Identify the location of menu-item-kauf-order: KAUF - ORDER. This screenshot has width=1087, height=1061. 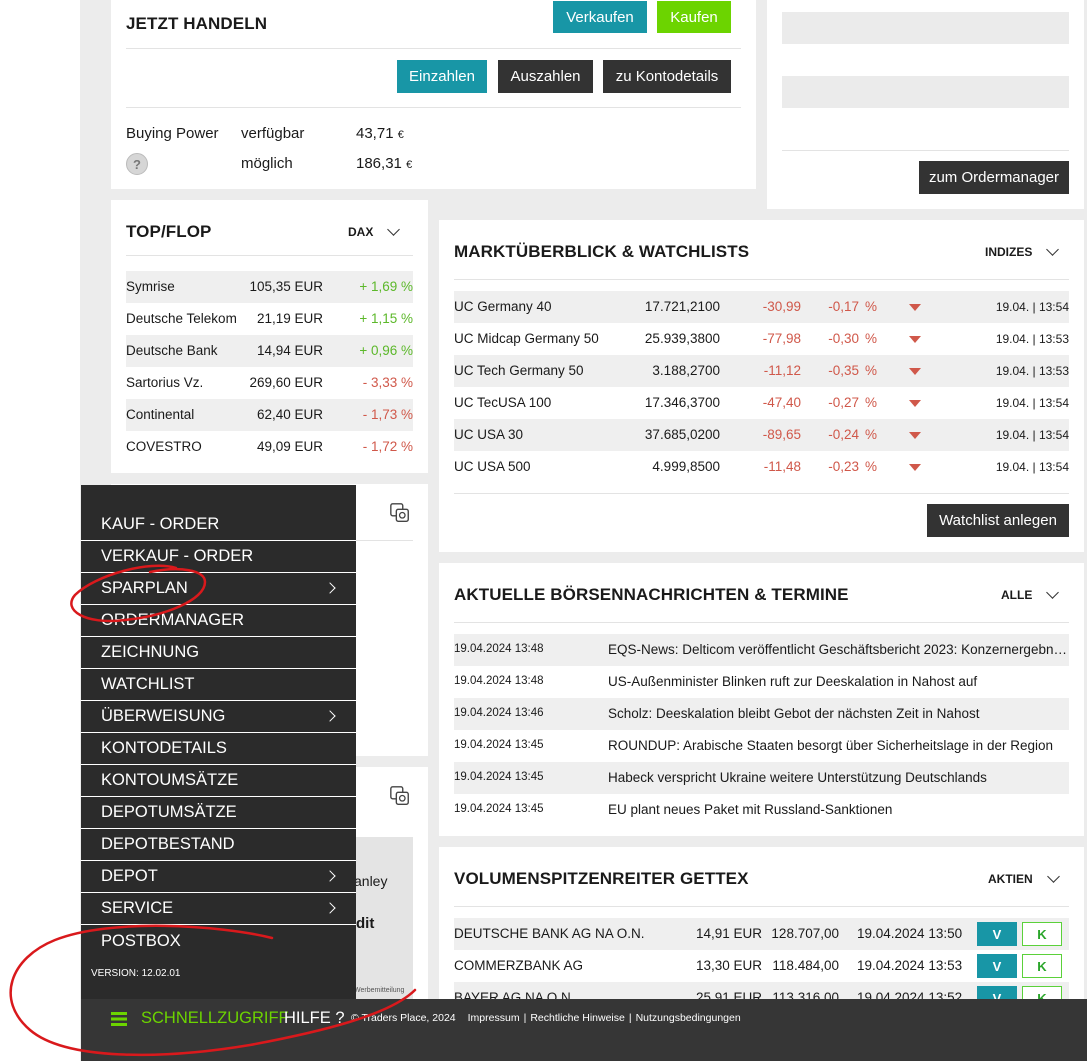
(218, 525).